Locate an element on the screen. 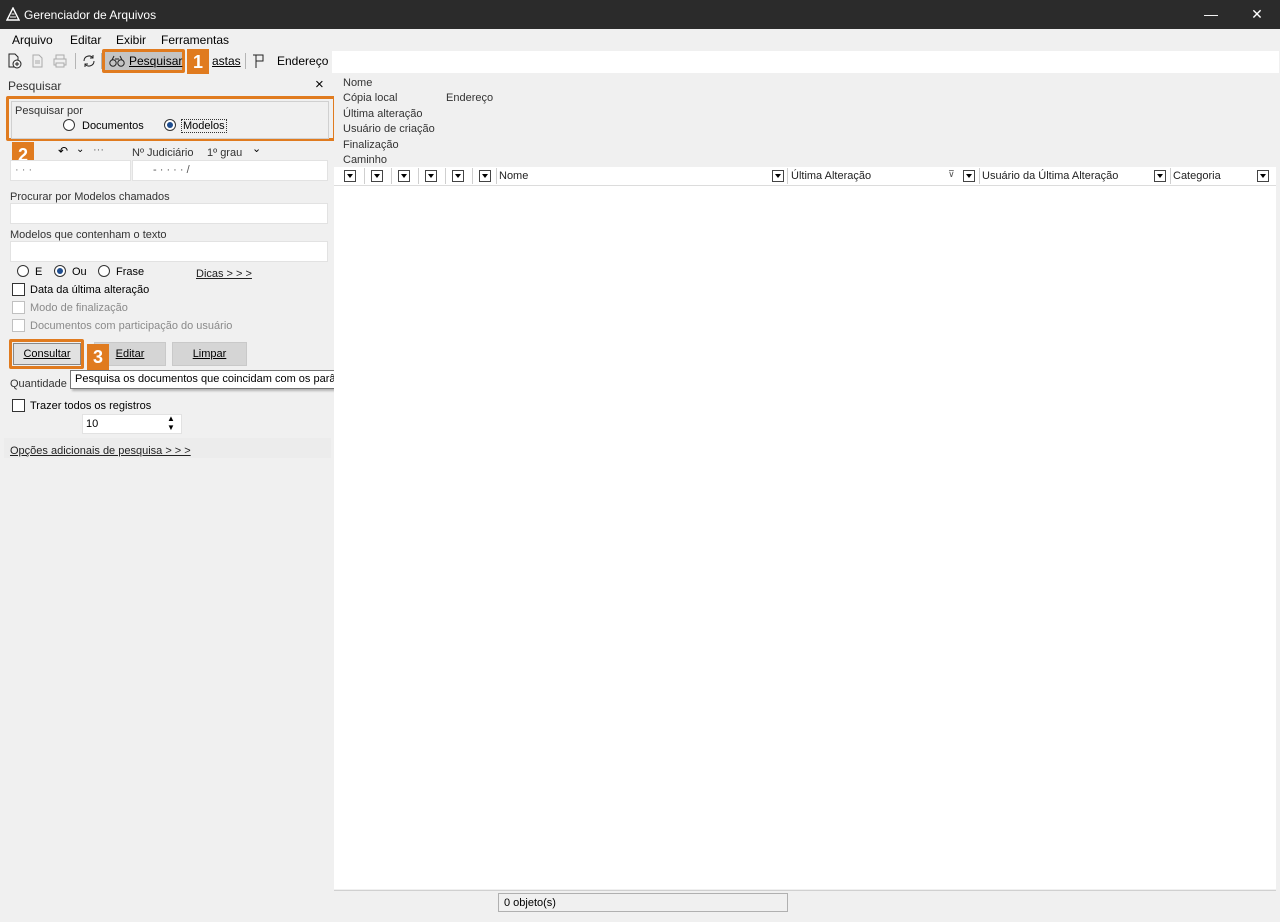 Image resolution: width=1280 pixels, height=922 pixels. print-icon is located at coordinates (60, 61).